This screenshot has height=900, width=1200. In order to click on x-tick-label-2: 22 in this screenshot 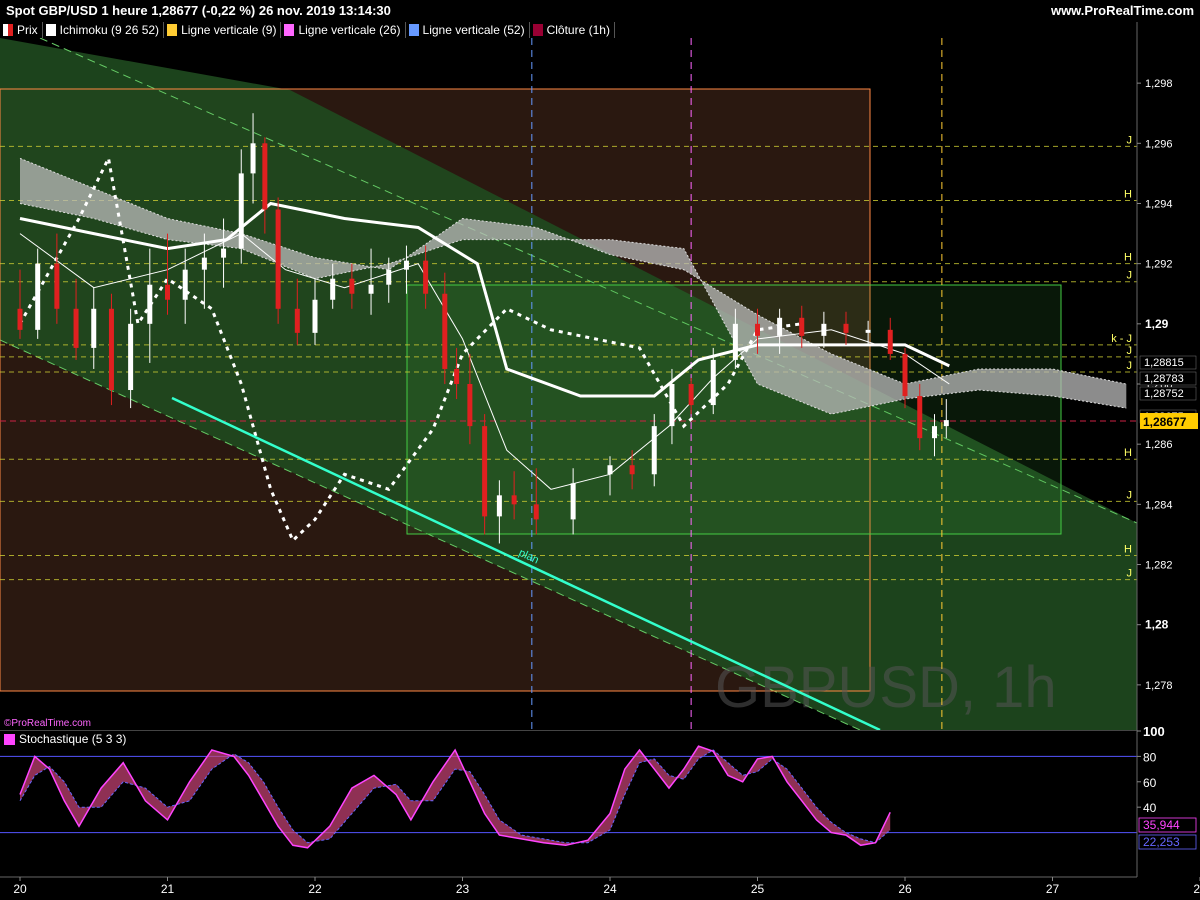, I will do `click(315, 889)`.